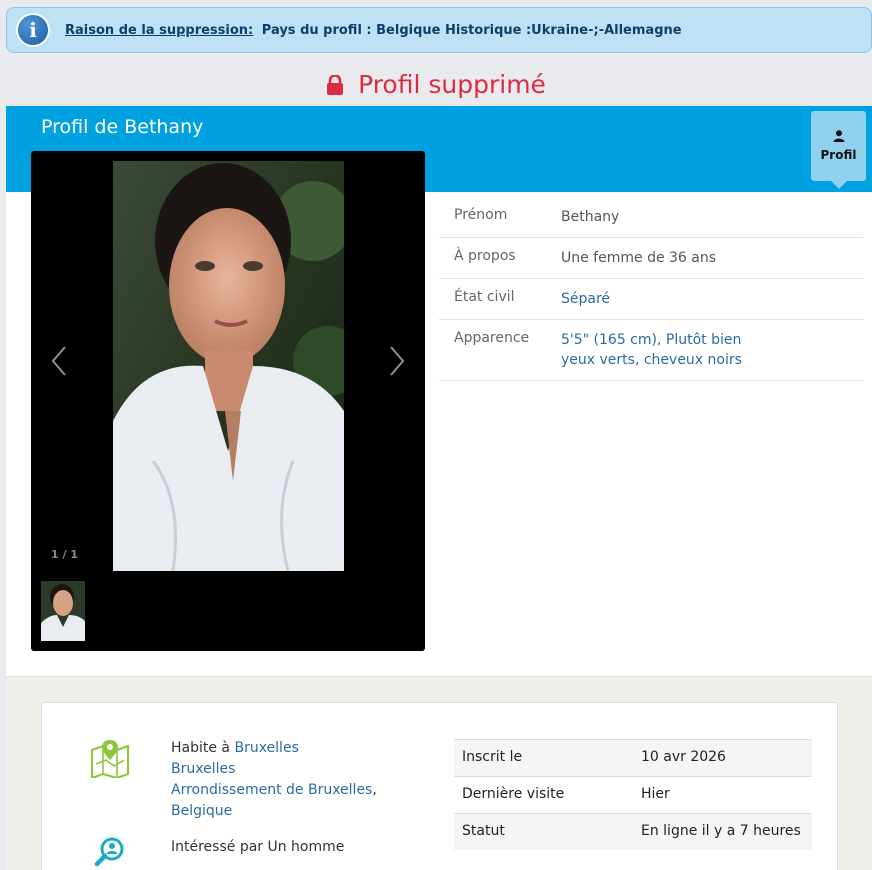  Describe the element at coordinates (271, 790) in the screenshot. I see `location-district-link: Arrondissement de Bruxelles` at that location.